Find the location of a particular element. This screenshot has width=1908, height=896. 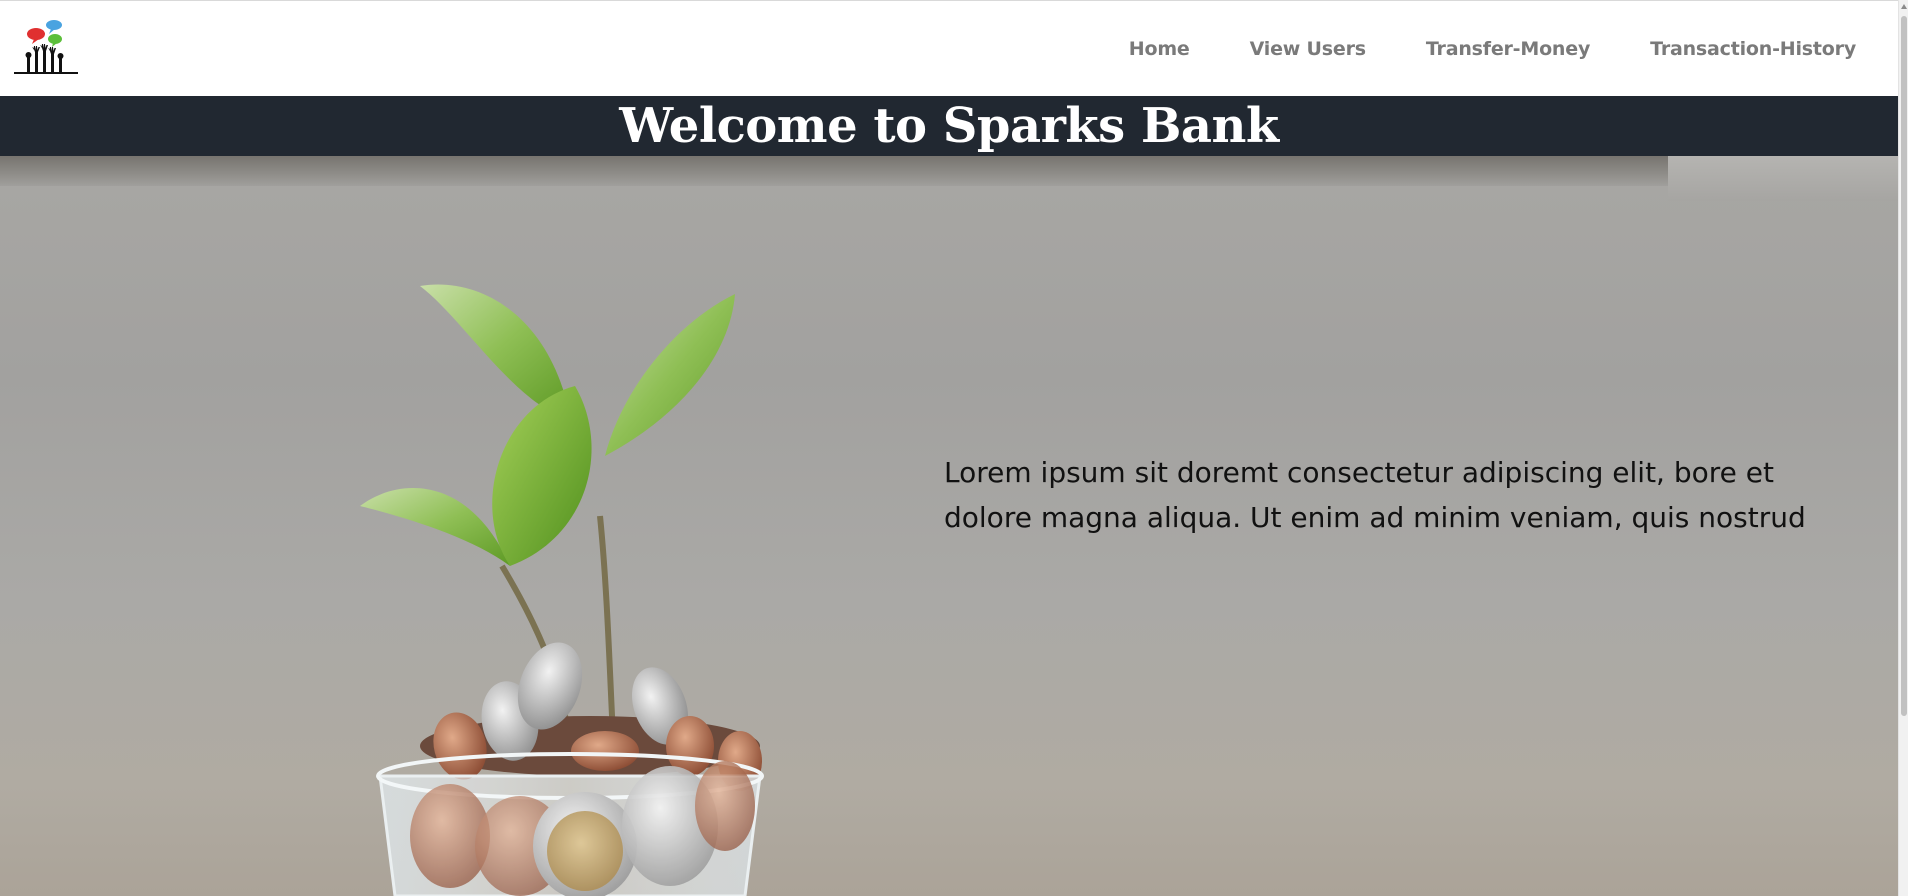

community-hands-logo-icon is located at coordinates (46, 47).